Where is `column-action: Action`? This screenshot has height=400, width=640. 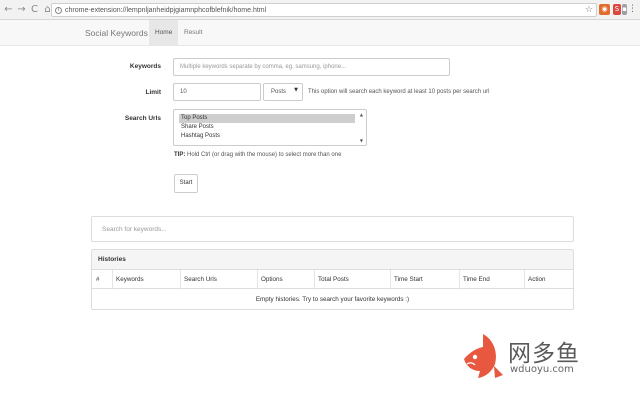
column-action: Action is located at coordinates (548, 279).